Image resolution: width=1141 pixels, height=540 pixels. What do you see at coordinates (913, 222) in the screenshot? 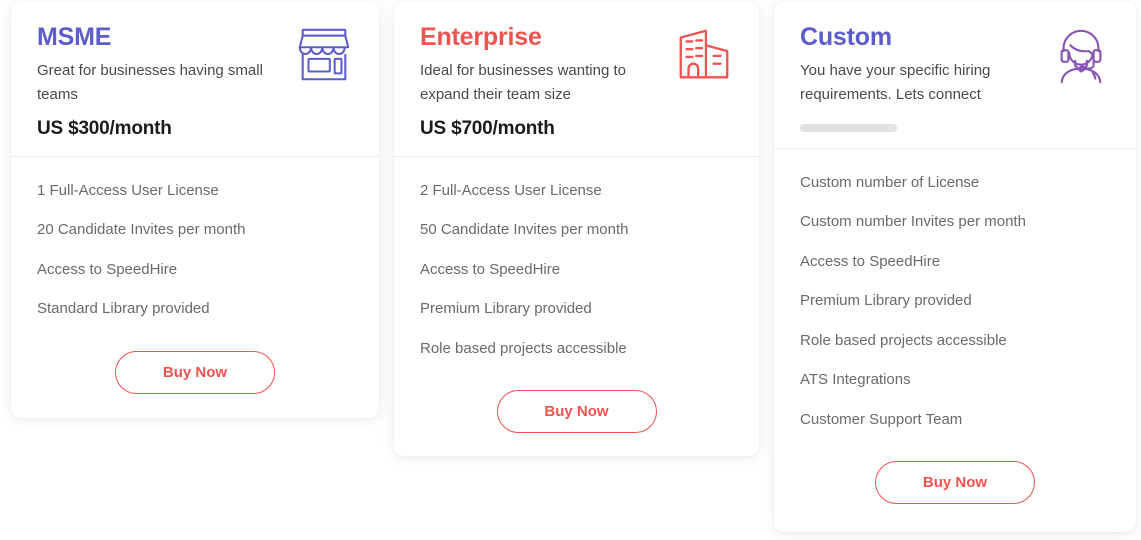
I see `feature-item: Custom number Invites per month` at bounding box center [913, 222].